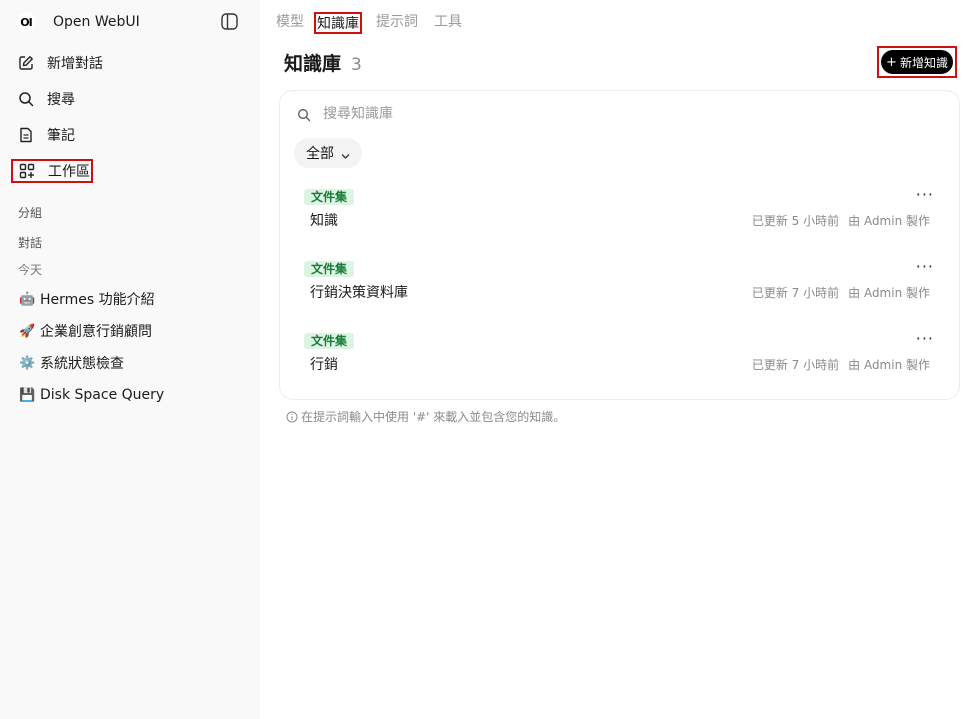  What do you see at coordinates (433, 417) in the screenshot?
I see `hint-text: 在提示詞輸入中使用 '#' 來載入並包含您的知識。` at bounding box center [433, 417].